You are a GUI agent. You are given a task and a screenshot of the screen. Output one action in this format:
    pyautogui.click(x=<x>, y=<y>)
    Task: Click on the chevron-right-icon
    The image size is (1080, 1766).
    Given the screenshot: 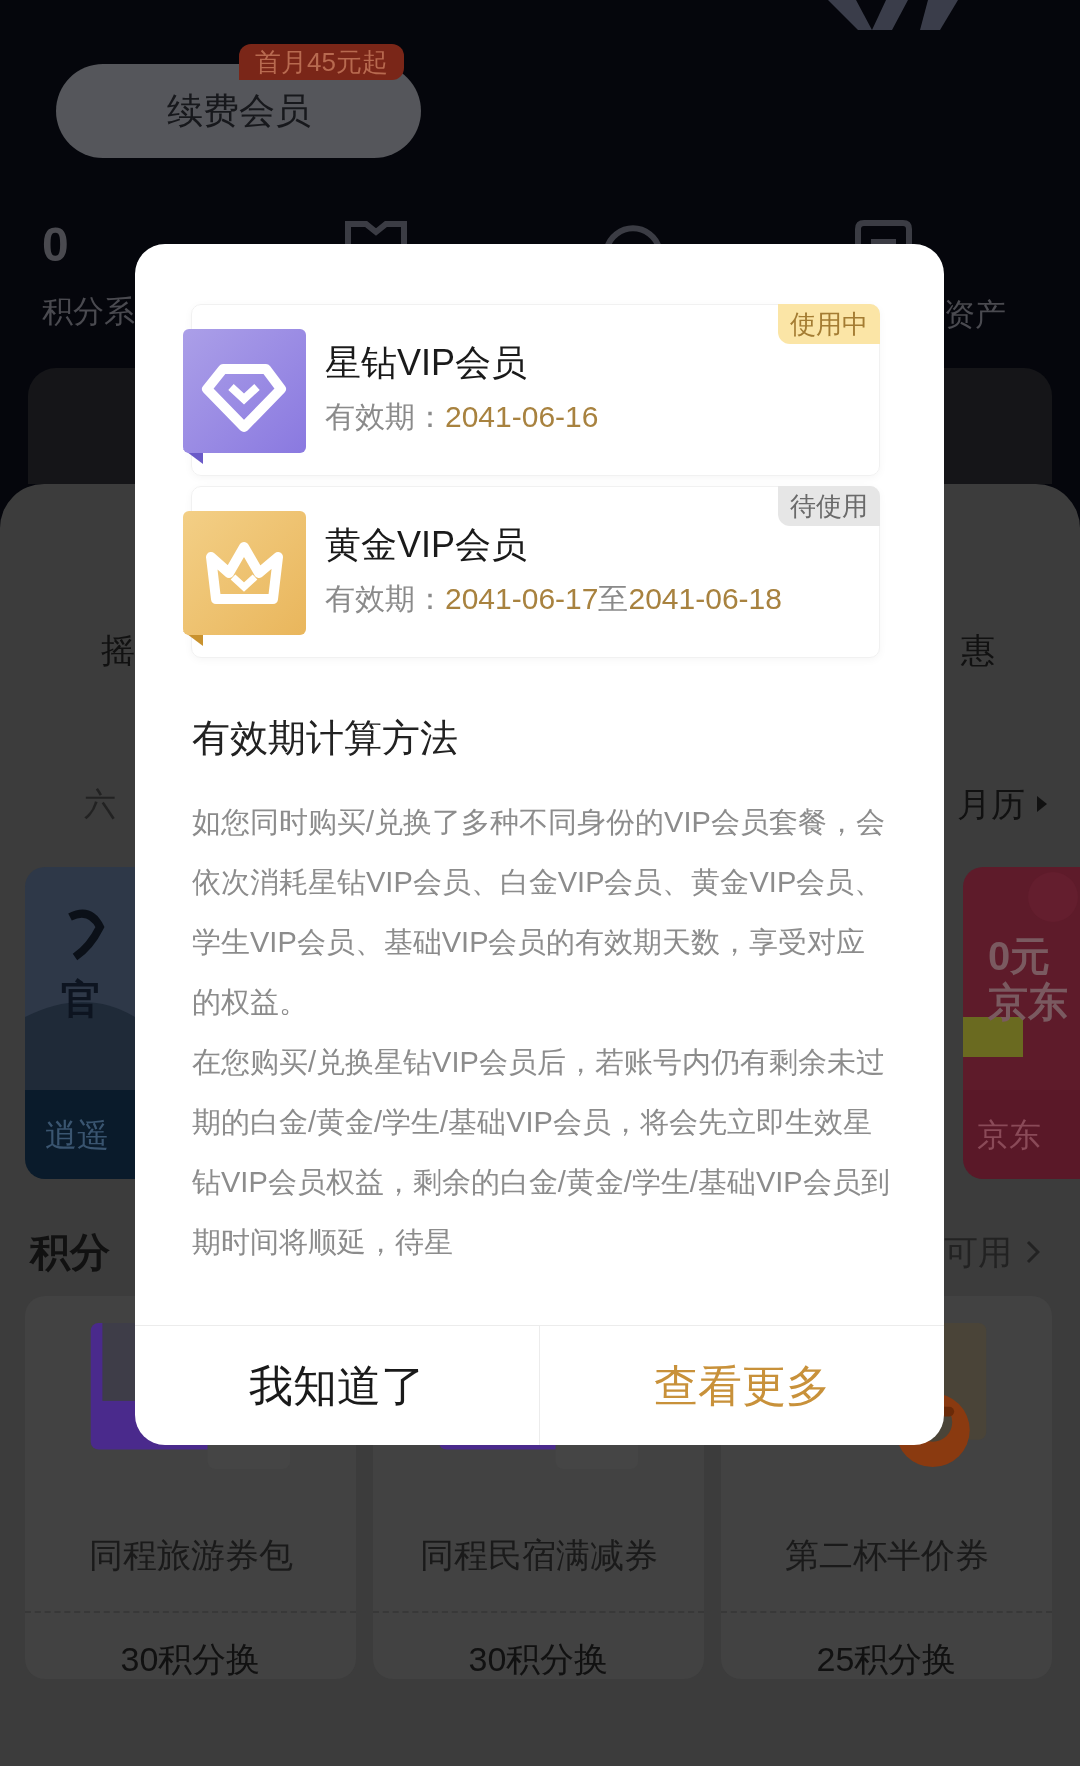 What is the action you would take?
    pyautogui.click(x=1033, y=1252)
    